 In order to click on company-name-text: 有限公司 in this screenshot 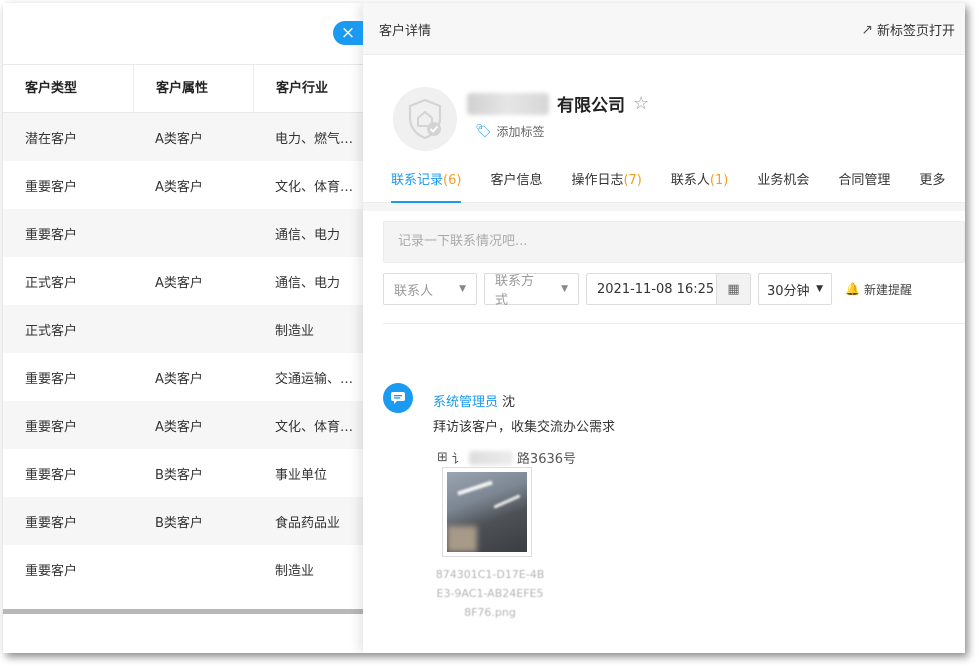, I will do `click(591, 106)`.